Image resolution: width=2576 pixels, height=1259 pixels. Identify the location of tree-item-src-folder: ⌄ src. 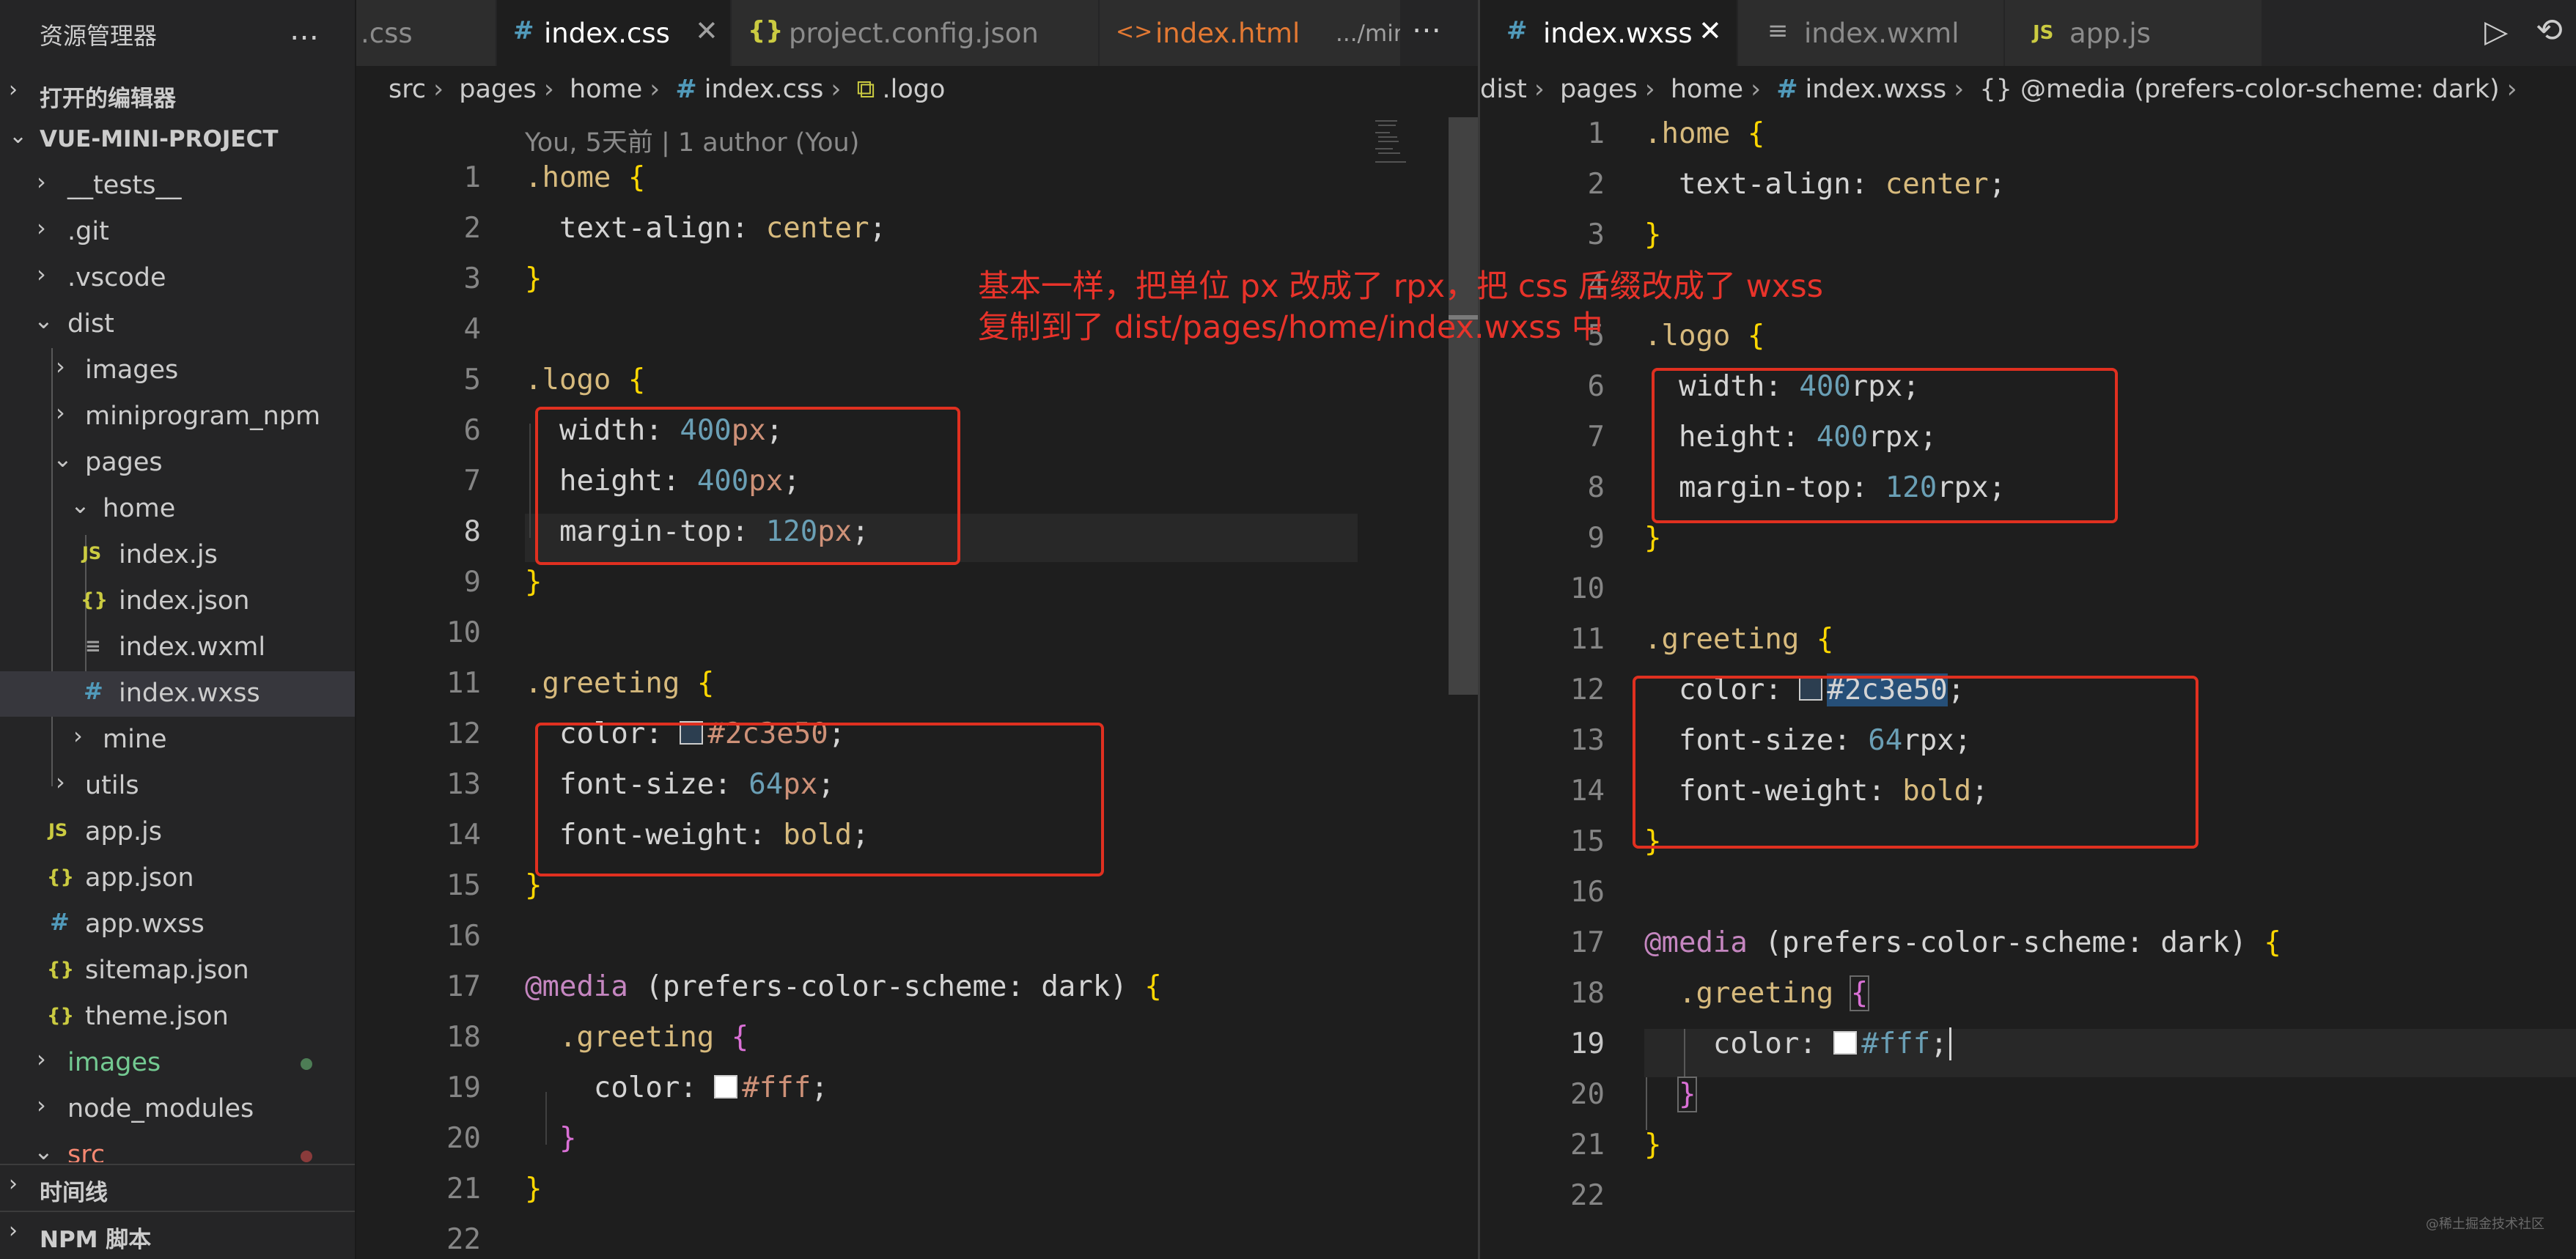
(177, 1147).